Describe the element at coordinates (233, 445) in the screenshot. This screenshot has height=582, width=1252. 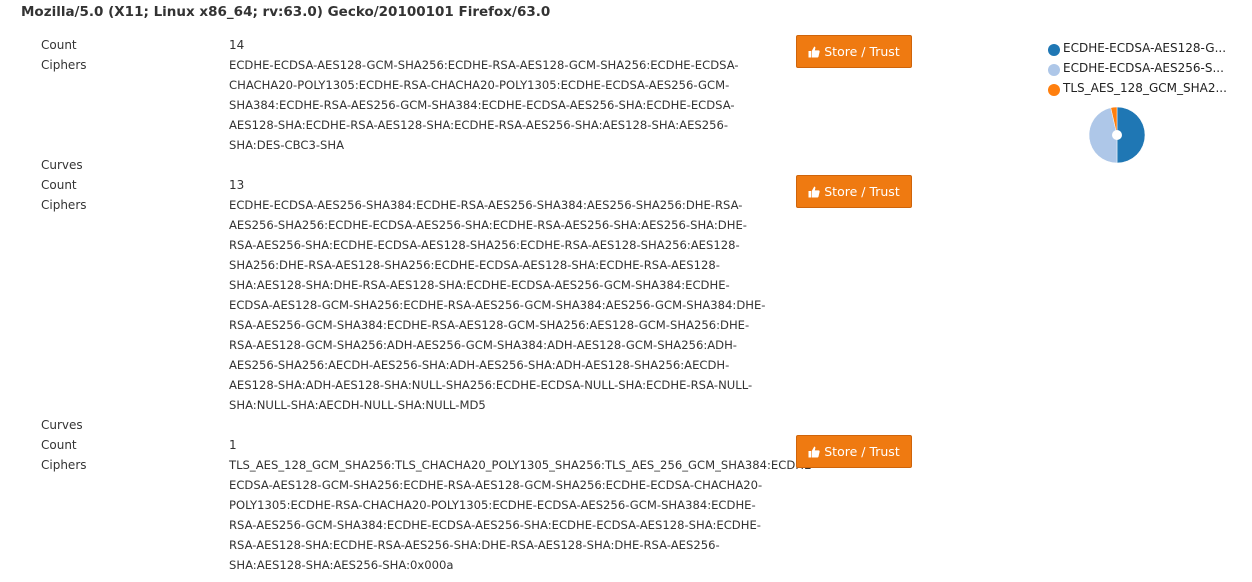
I see `count-value: 1` at that location.